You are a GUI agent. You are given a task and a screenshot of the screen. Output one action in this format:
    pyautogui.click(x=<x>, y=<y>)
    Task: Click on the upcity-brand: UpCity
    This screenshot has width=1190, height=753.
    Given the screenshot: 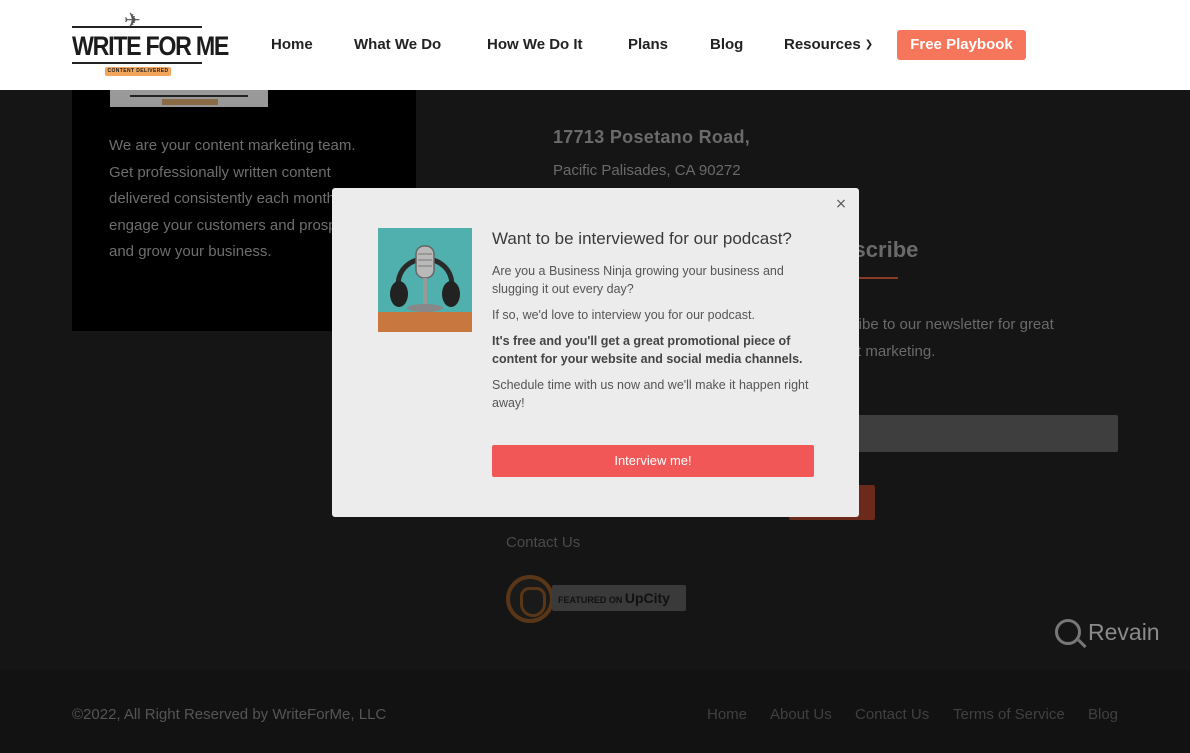 What is the action you would take?
    pyautogui.click(x=647, y=598)
    